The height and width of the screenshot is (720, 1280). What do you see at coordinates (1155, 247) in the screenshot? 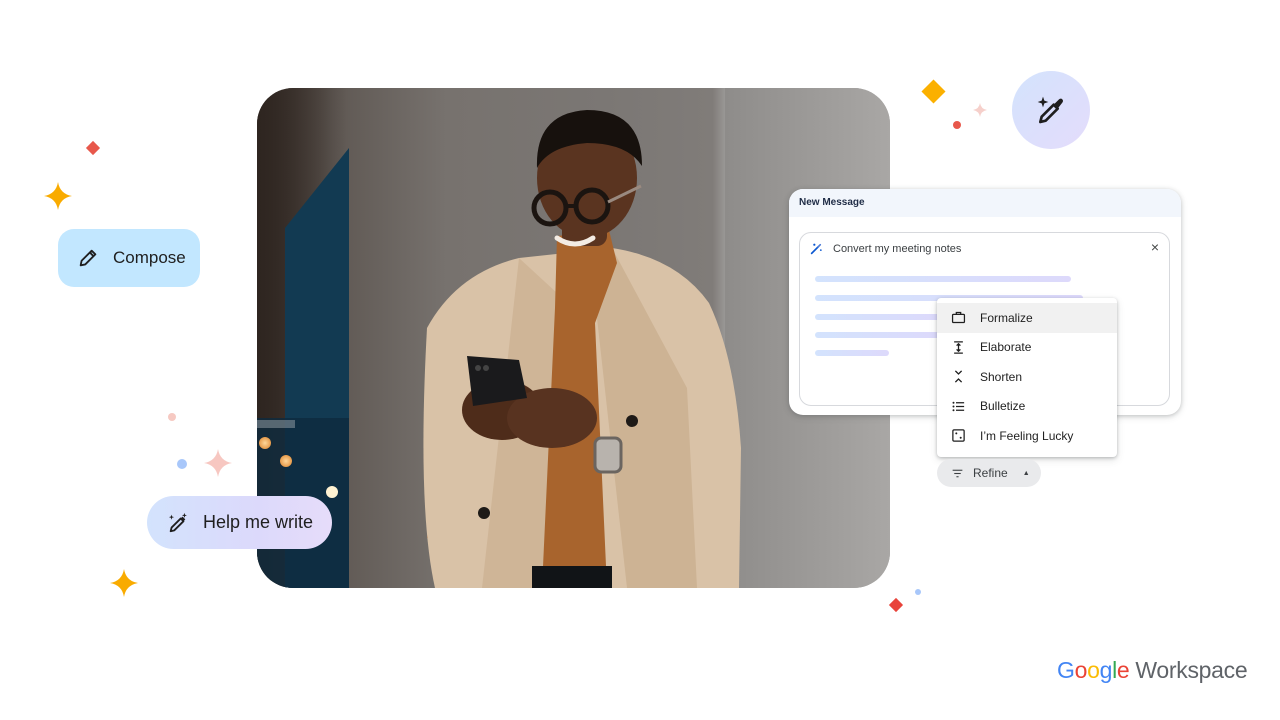
I see `close-icon: ×` at bounding box center [1155, 247].